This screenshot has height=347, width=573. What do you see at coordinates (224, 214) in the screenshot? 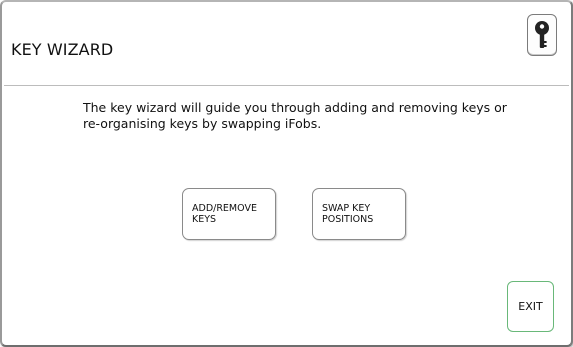
I see `add-remove-keys-label: ADD/REMOVE KEYS` at bounding box center [224, 214].